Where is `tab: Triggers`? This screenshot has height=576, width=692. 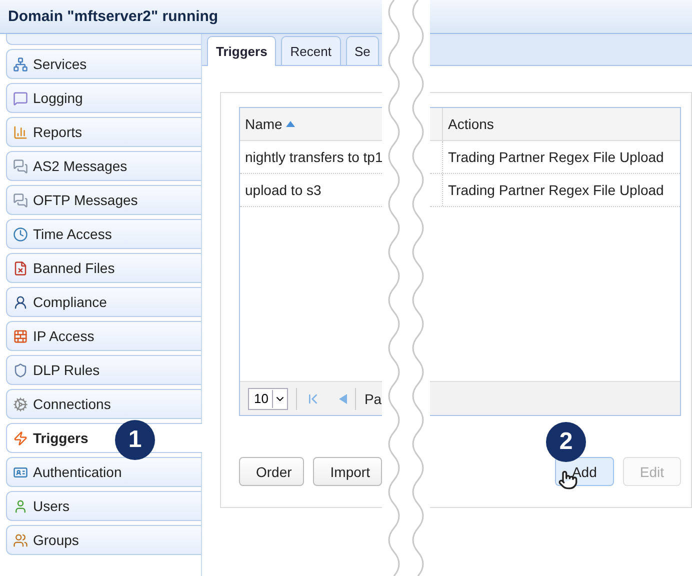 tab: Triggers is located at coordinates (241, 51).